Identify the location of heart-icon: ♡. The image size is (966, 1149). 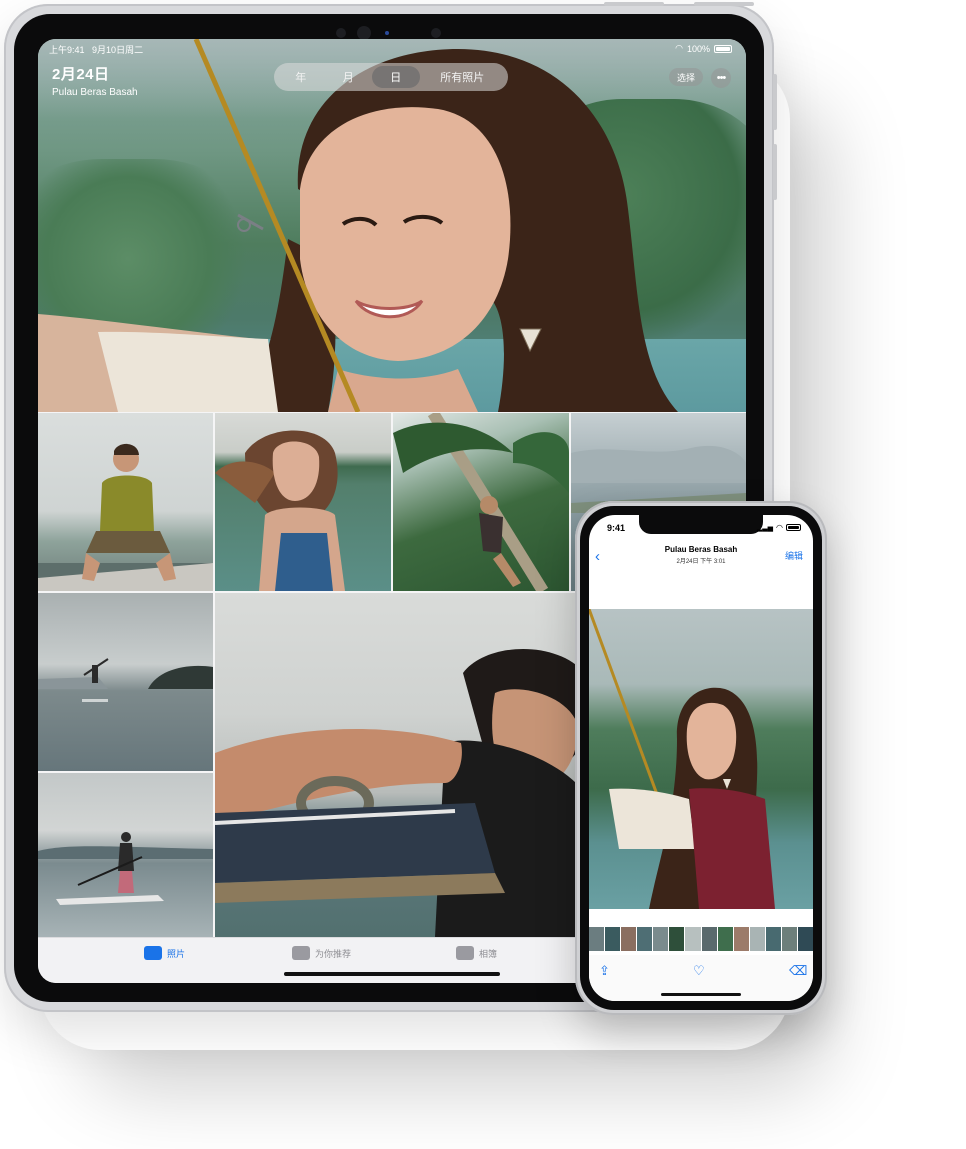
(699, 971).